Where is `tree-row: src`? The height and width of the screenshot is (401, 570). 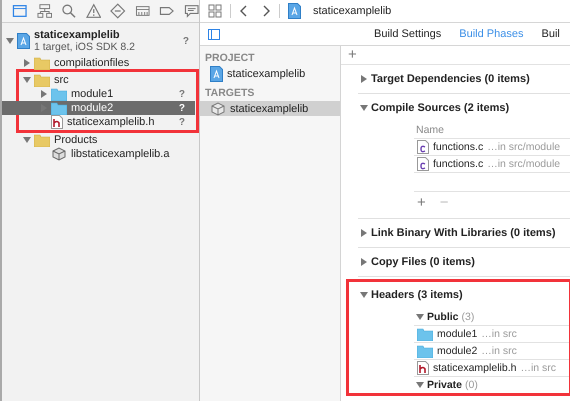
tree-row: src is located at coordinates (98, 80).